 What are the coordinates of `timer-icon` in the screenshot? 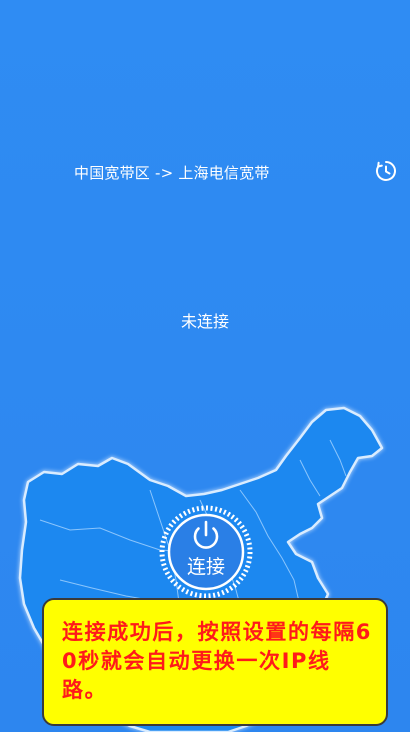 It's located at (386, 171).